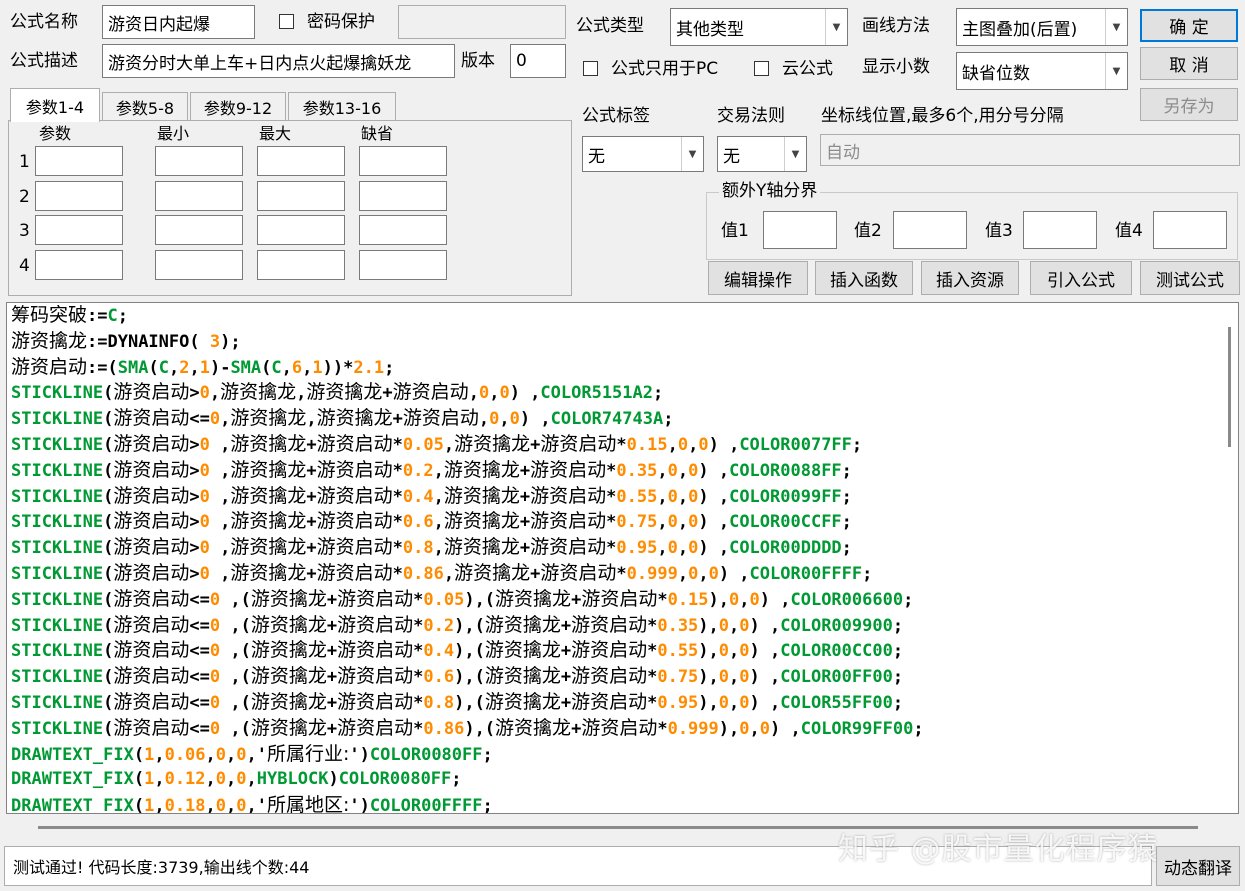  Describe the element at coordinates (761, 68) in the screenshot. I see `cloud-checkbox` at that location.